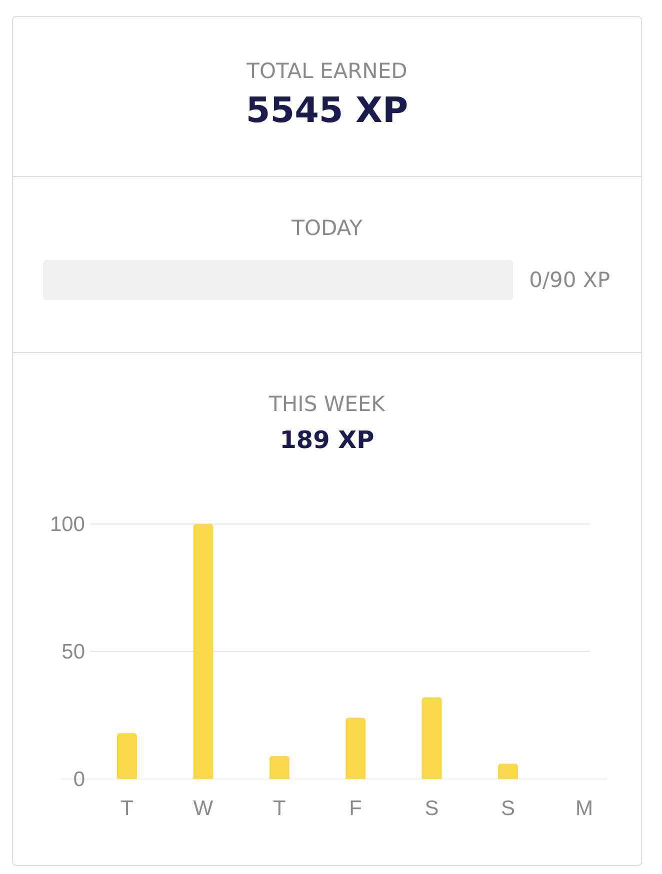  Describe the element at coordinates (203, 808) in the screenshot. I see `x-tick-label: W` at that location.